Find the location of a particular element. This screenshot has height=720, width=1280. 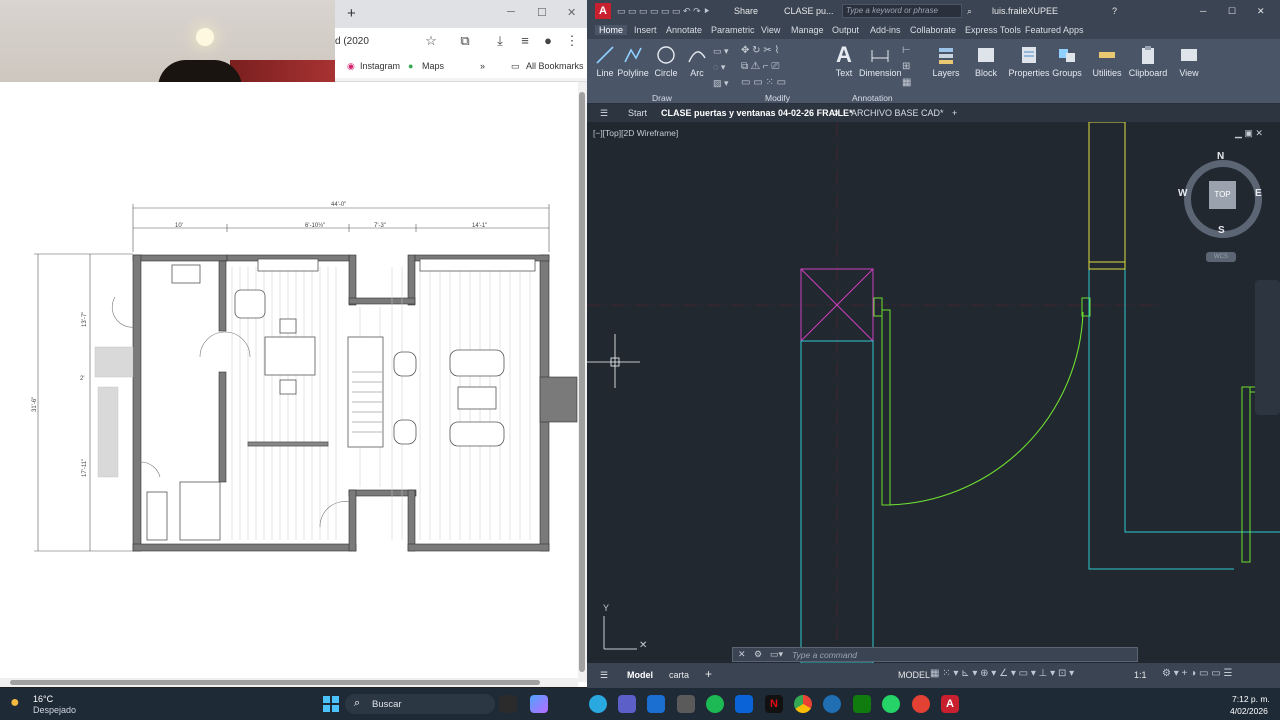

netflix-icon: N is located at coordinates (774, 704).